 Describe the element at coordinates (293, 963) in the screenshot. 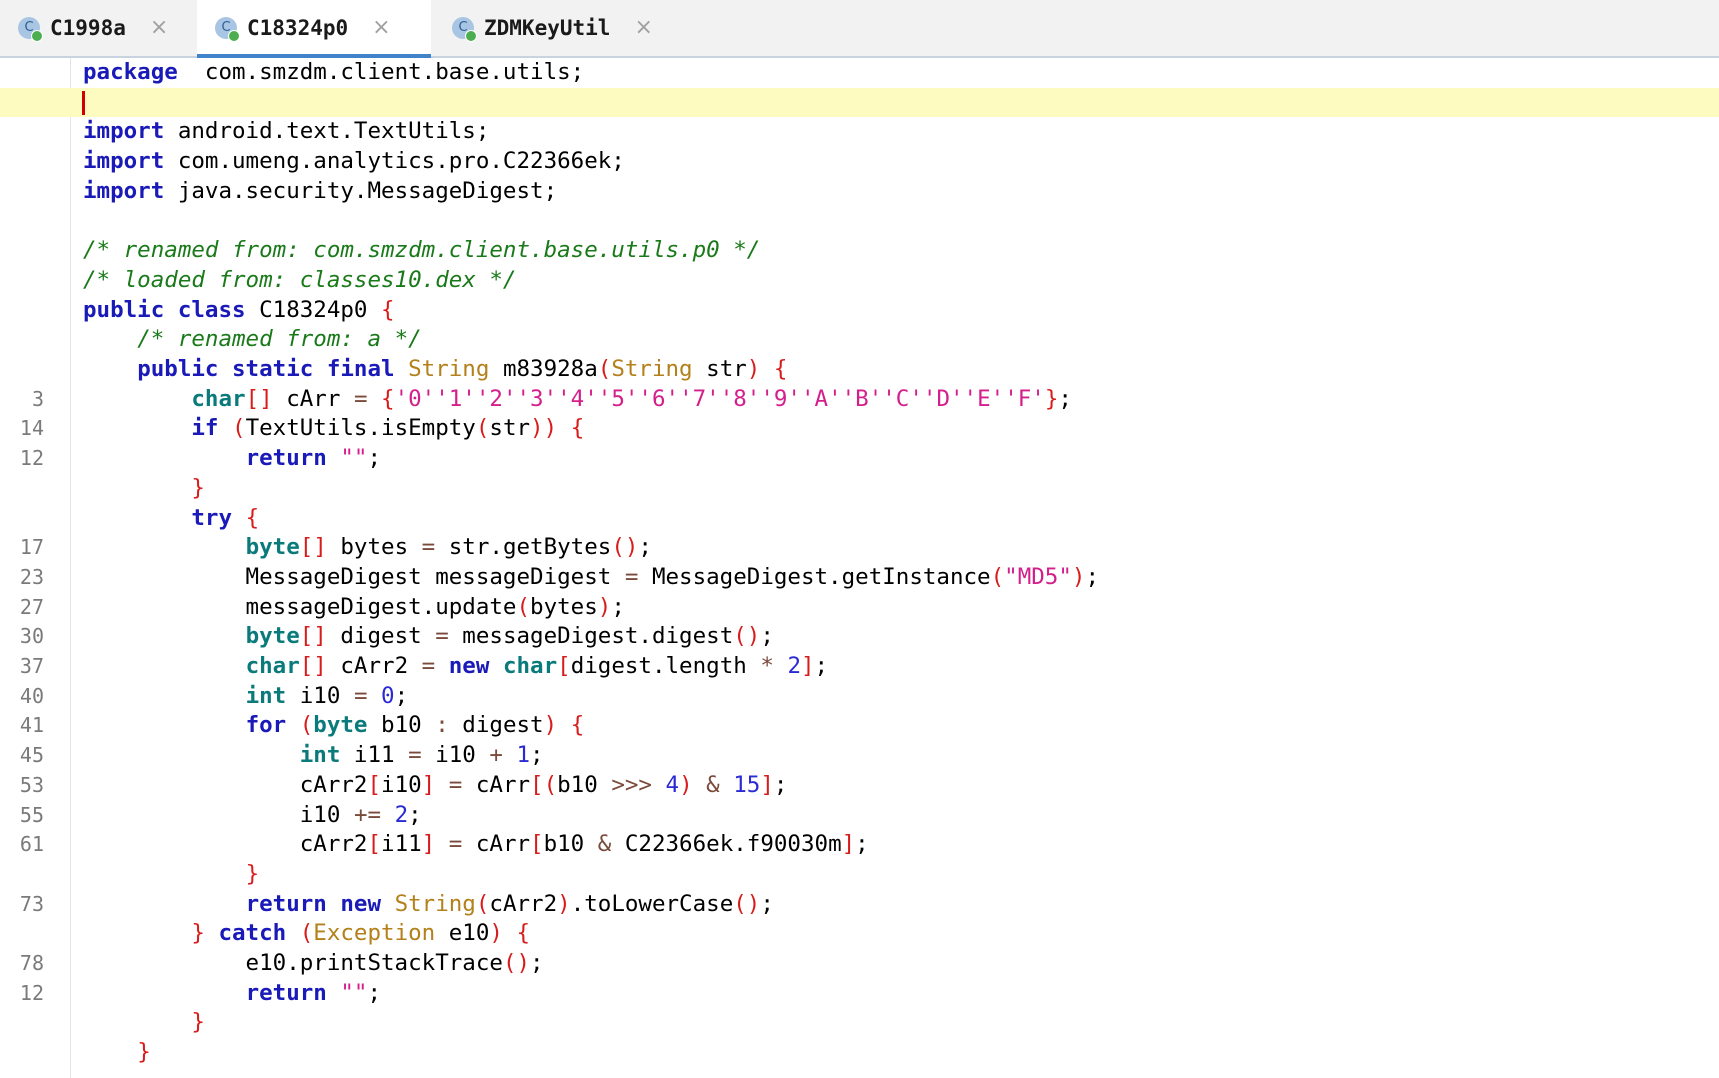

I see `code-token: e10.printStackTrace` at that location.